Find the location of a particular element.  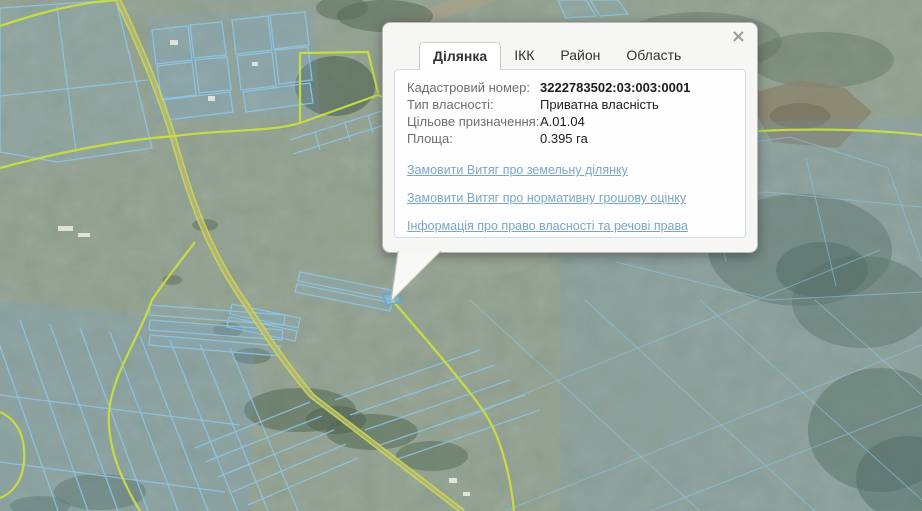

link-order-extract-parcel: Замовити Витяг про земельну ділянку is located at coordinates (570, 170).